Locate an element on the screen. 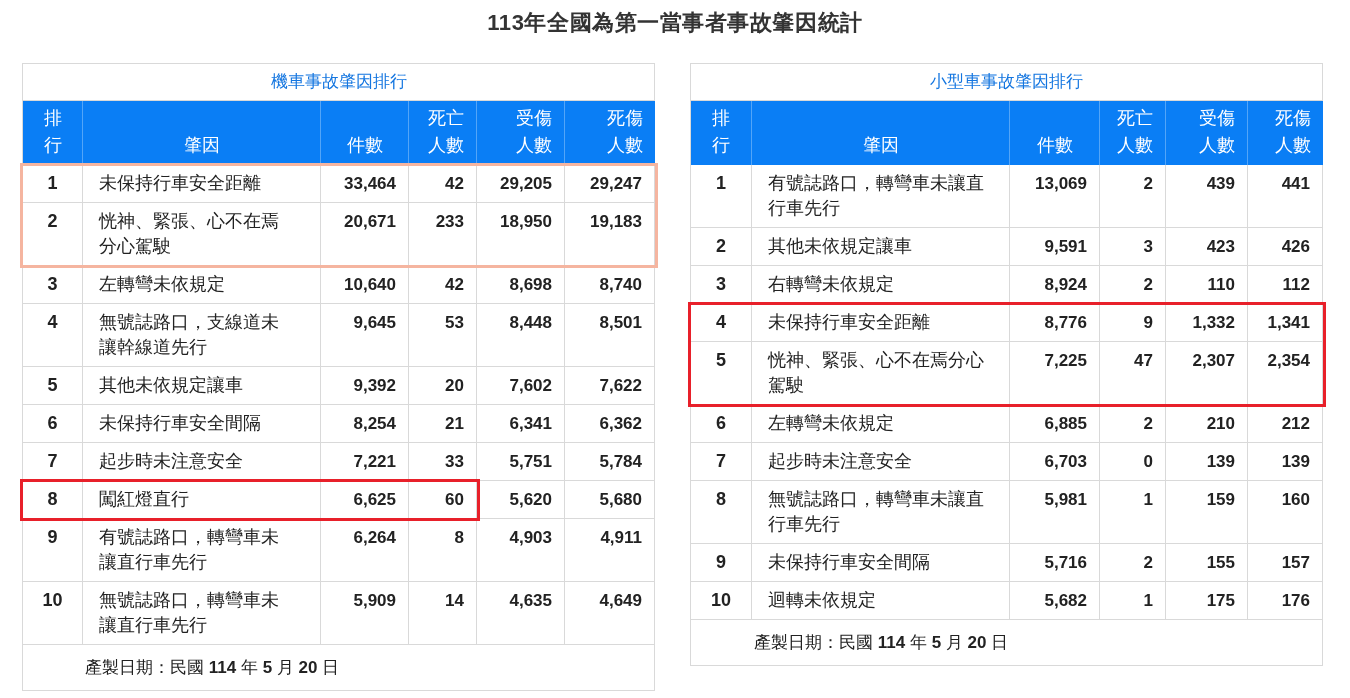 This screenshot has width=1350, height=698. number-cell: 42 is located at coordinates (454, 183).